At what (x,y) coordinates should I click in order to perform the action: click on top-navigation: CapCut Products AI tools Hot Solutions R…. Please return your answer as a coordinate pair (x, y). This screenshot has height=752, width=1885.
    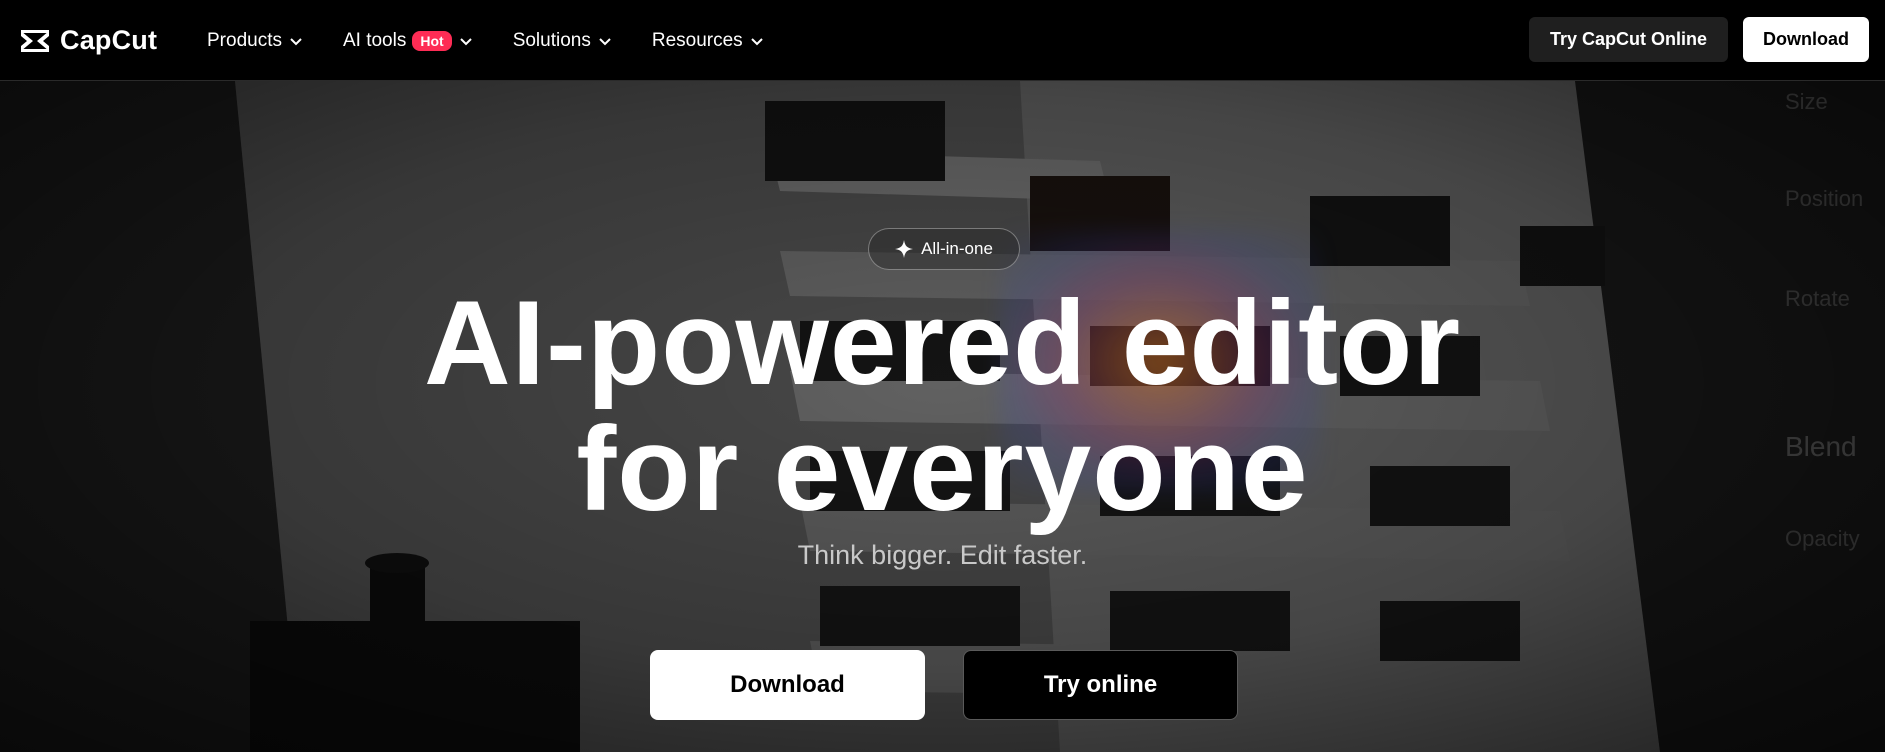
    Looking at the image, I should click on (942, 40).